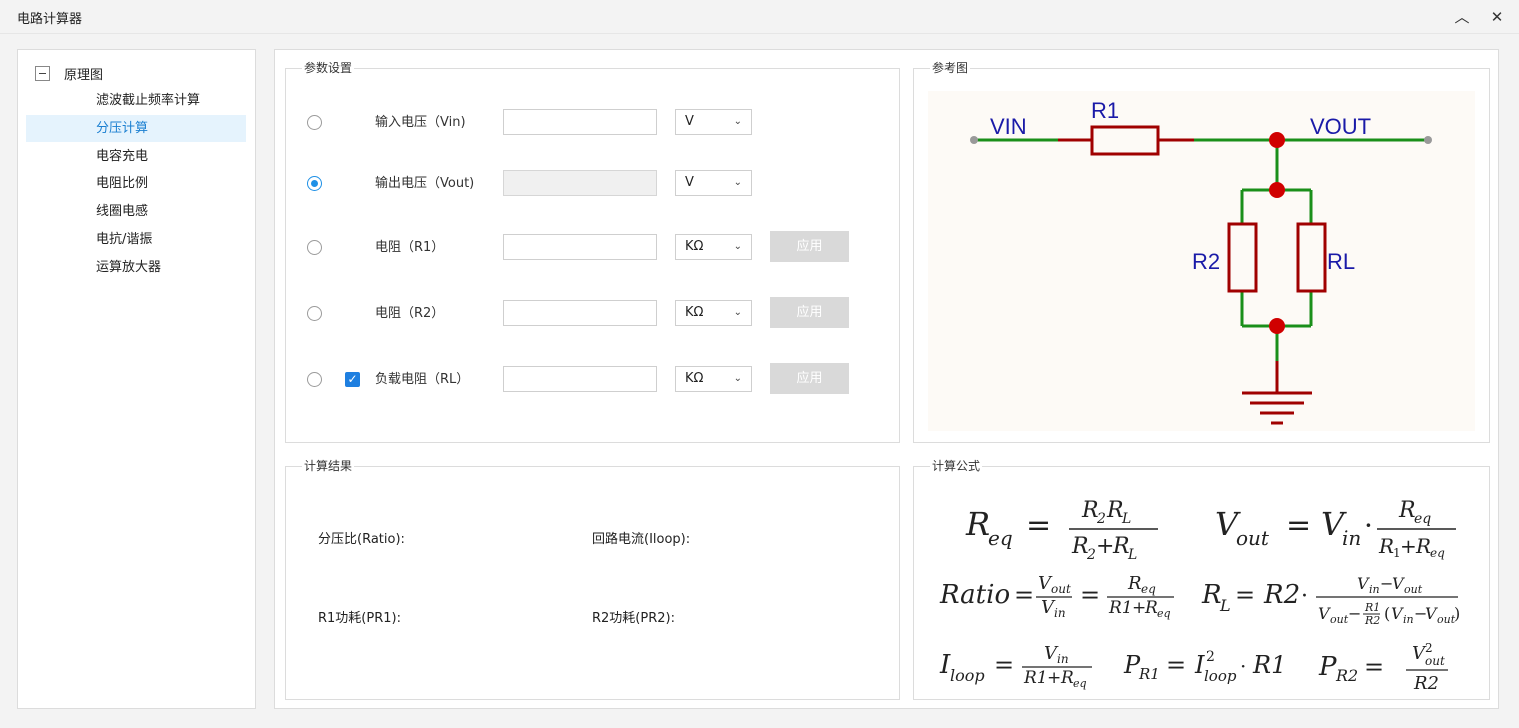 This screenshot has height=728, width=1519. Describe the element at coordinates (689, 121) in the screenshot. I see `vin-unit-value: V` at that location.